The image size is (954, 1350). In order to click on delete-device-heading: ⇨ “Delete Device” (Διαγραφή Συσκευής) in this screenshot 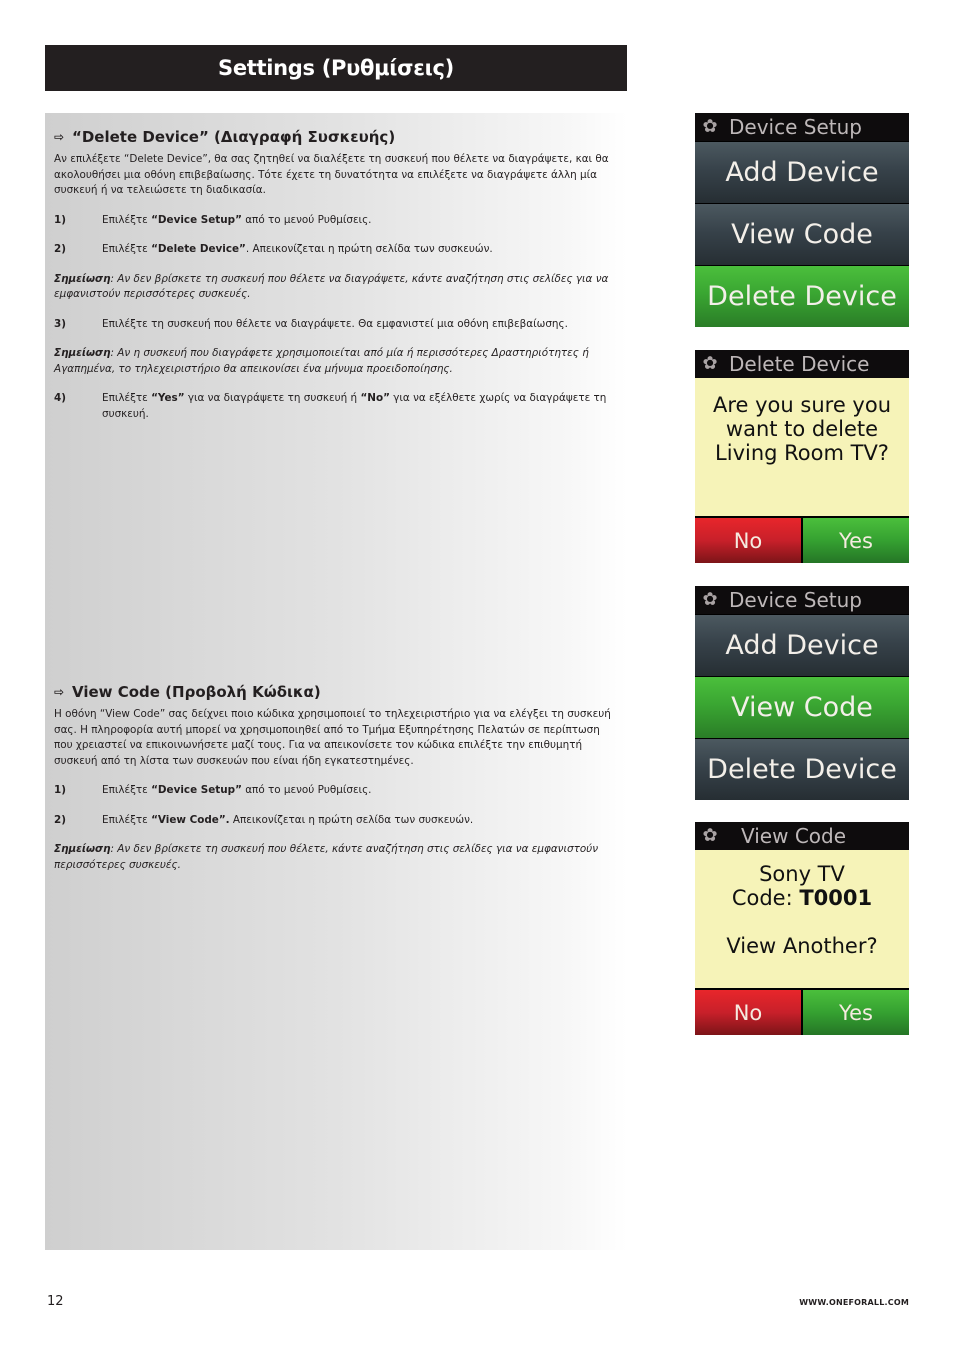, I will do `click(225, 137)`.